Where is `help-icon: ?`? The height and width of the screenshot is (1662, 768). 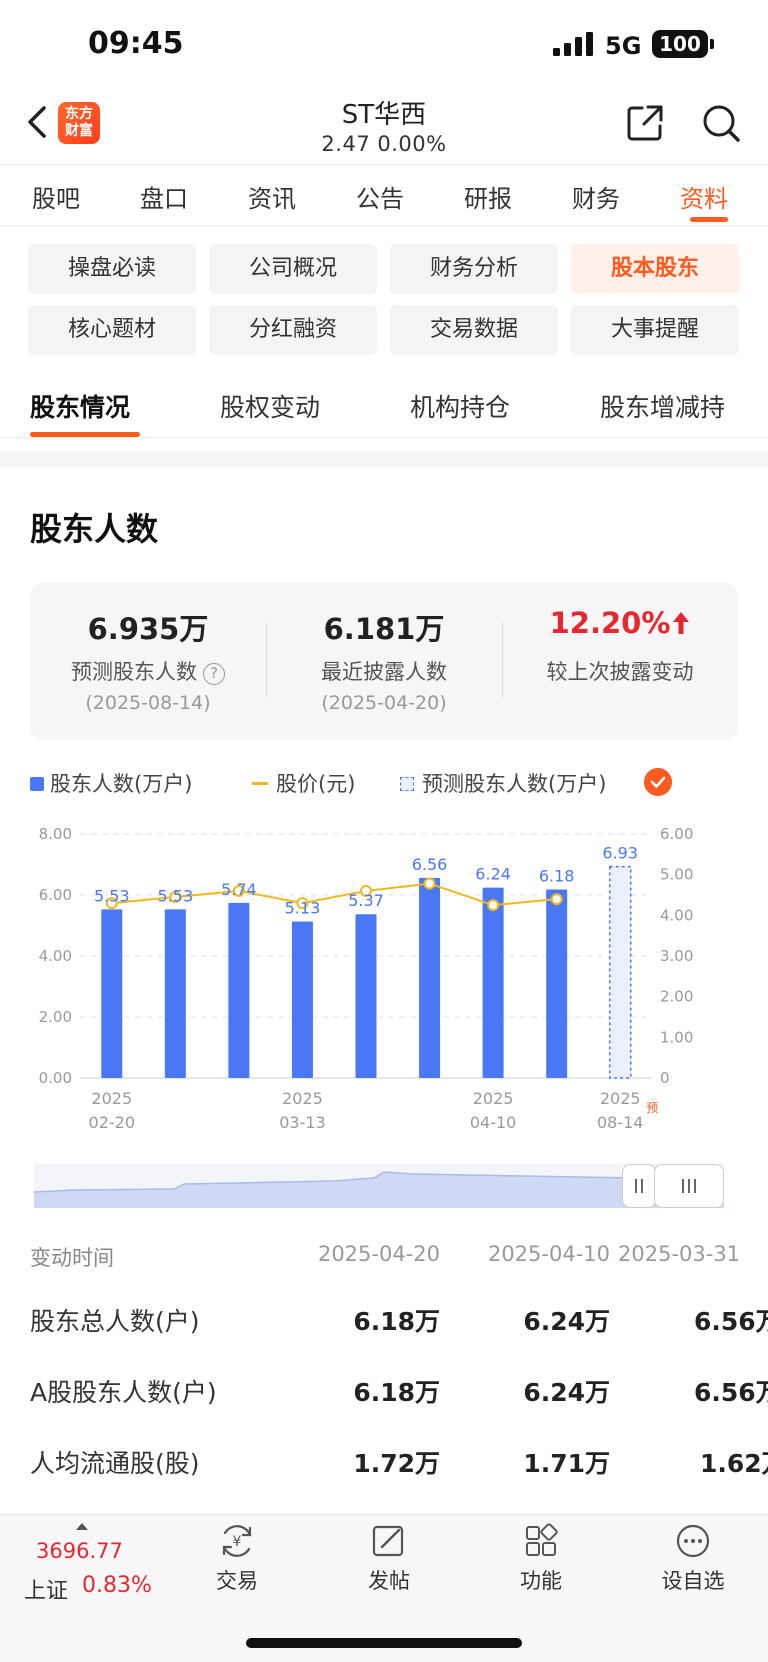 help-icon: ? is located at coordinates (214, 674).